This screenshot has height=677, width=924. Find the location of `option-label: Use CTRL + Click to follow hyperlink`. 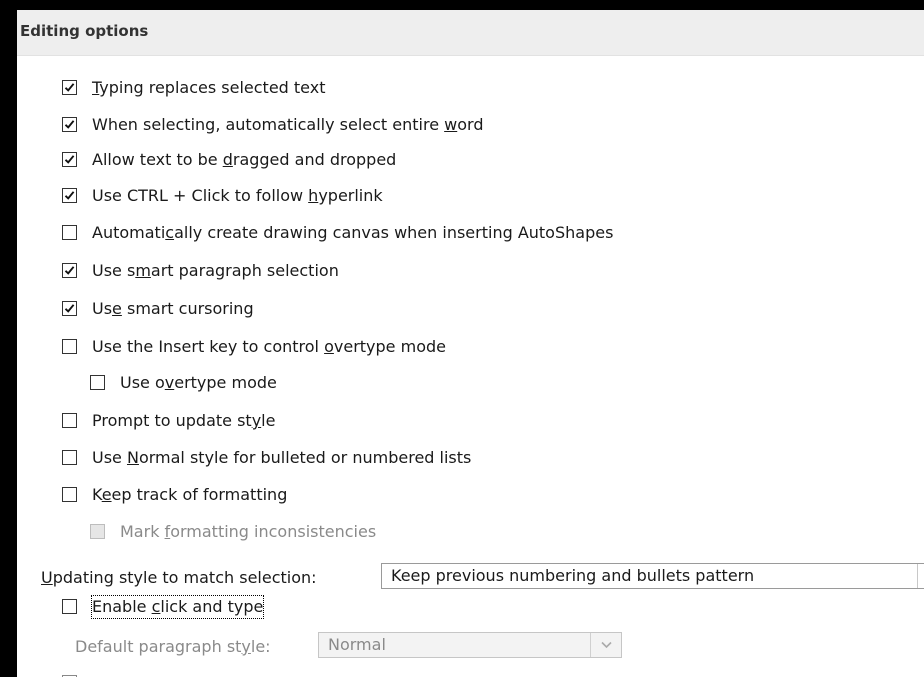

option-label: Use CTRL + Click to follow hyperlink is located at coordinates (237, 195).